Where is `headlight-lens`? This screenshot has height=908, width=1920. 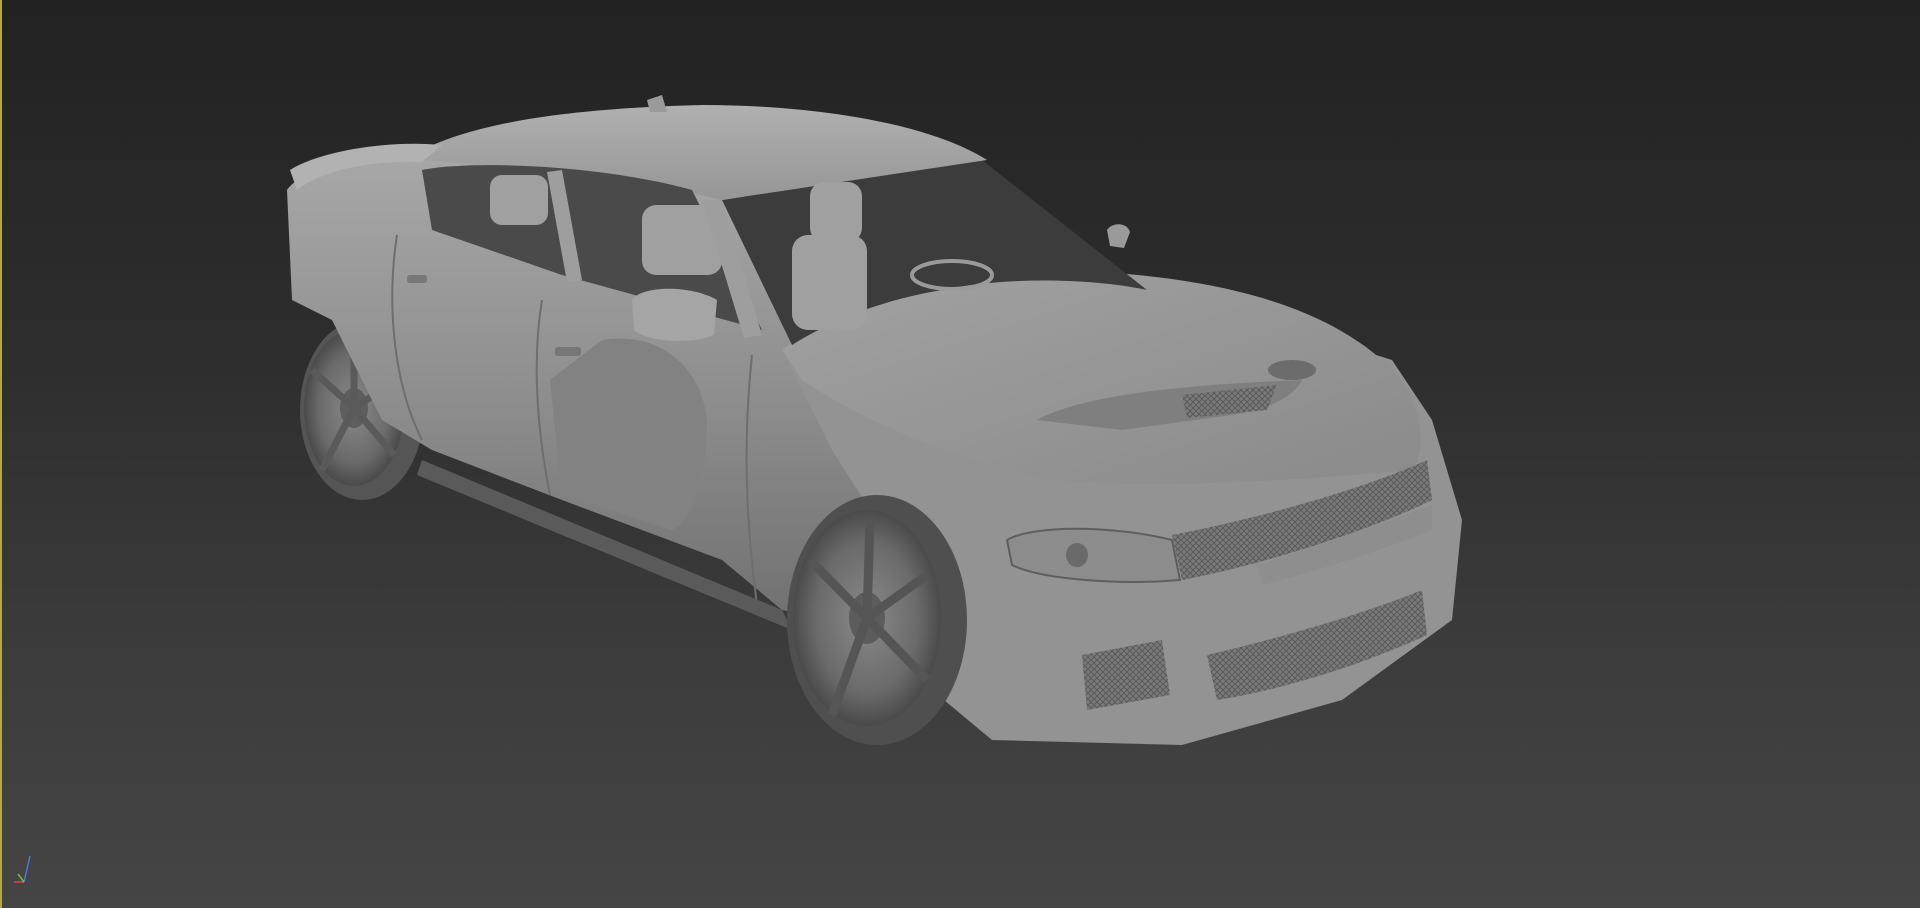
headlight-lens is located at coordinates (1077, 555).